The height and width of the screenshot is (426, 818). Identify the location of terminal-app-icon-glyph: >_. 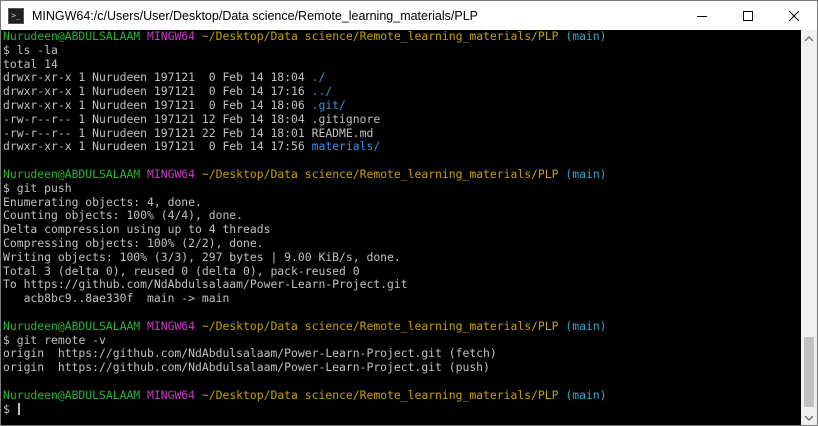
(16, 15).